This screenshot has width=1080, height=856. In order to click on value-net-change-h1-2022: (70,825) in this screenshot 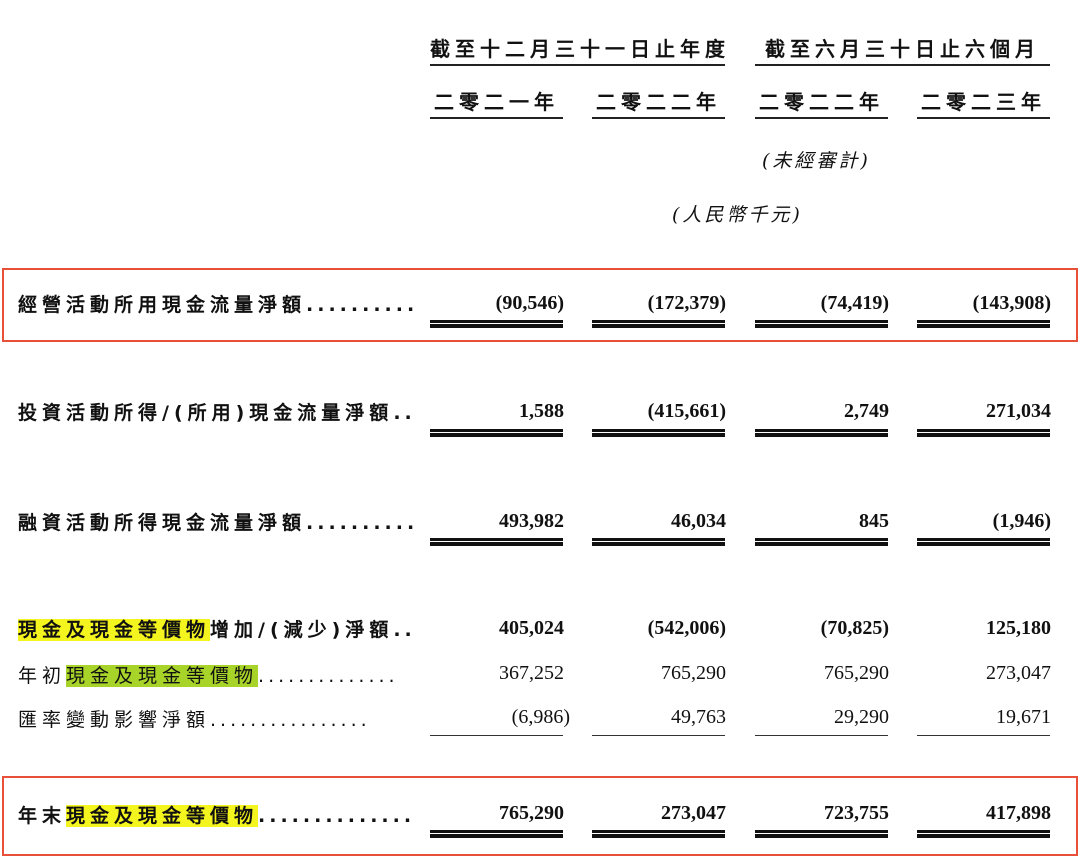, I will do `click(854, 628)`.